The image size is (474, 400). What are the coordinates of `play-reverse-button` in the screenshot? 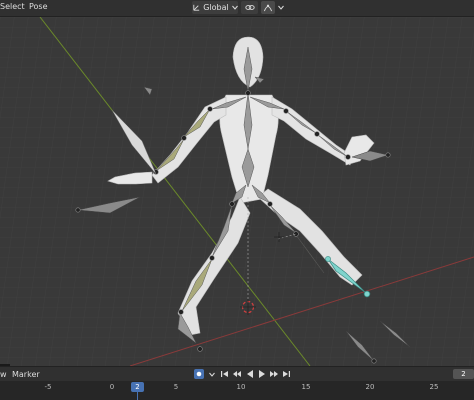 It's located at (250, 374).